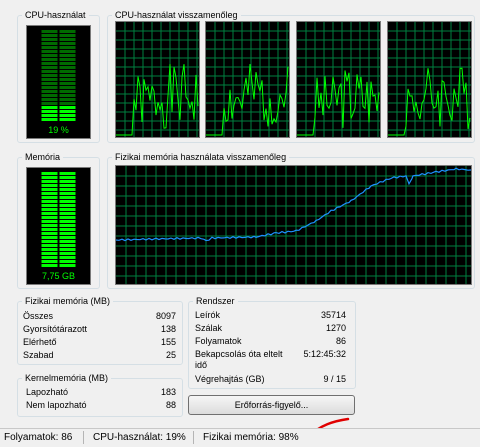 The height and width of the screenshot is (447, 480). Describe the element at coordinates (139, 437) in the screenshot. I see `status-cpu: CPU-használat: 19%` at that location.